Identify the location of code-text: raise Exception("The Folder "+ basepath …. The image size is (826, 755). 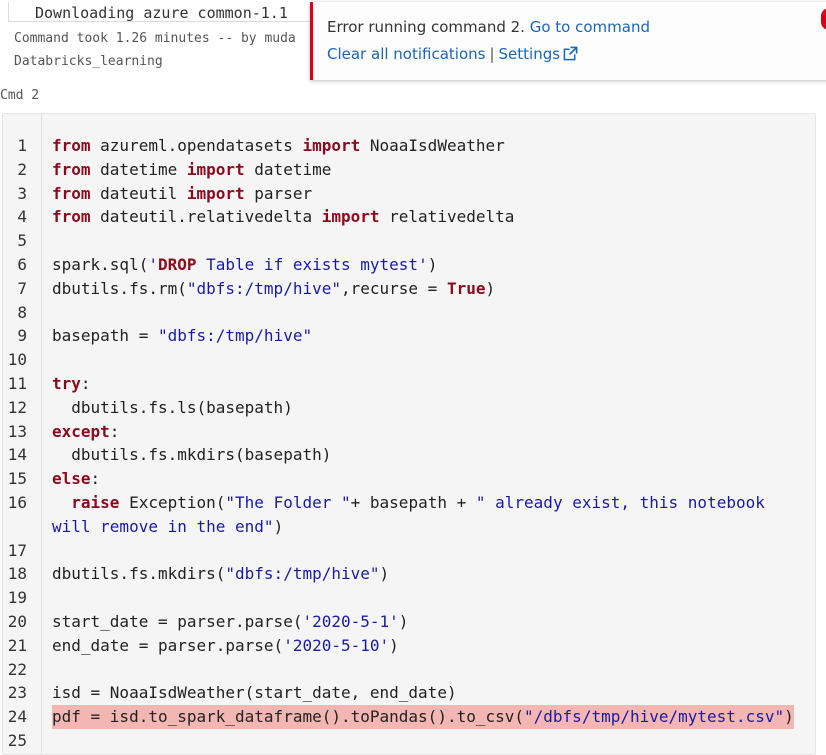
(408, 503).